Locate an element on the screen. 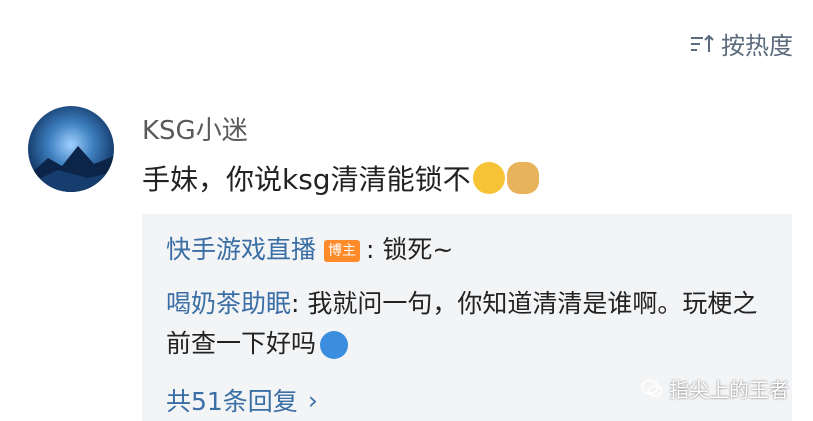 The height and width of the screenshot is (421, 813). reply-username: 喝奶茶助眠 is located at coordinates (228, 303).